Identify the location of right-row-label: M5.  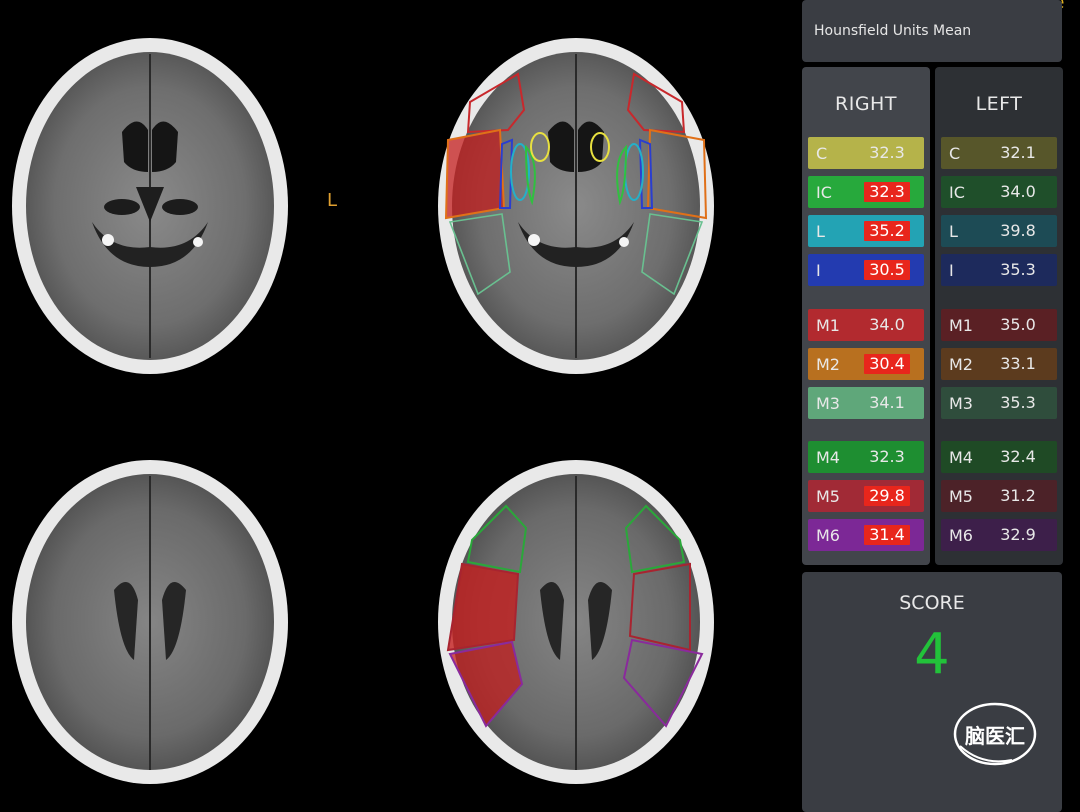
(828, 496).